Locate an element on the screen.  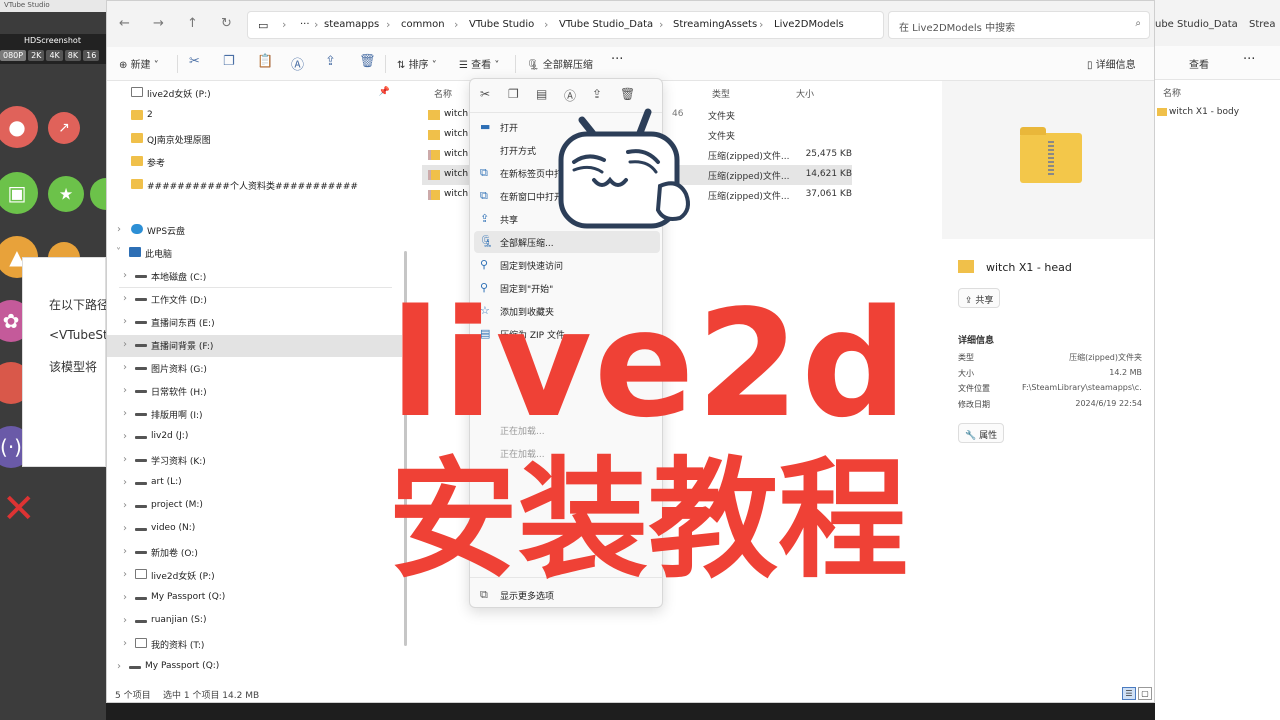
ctx-copy-icon: ❐ is located at coordinates (513, 94).